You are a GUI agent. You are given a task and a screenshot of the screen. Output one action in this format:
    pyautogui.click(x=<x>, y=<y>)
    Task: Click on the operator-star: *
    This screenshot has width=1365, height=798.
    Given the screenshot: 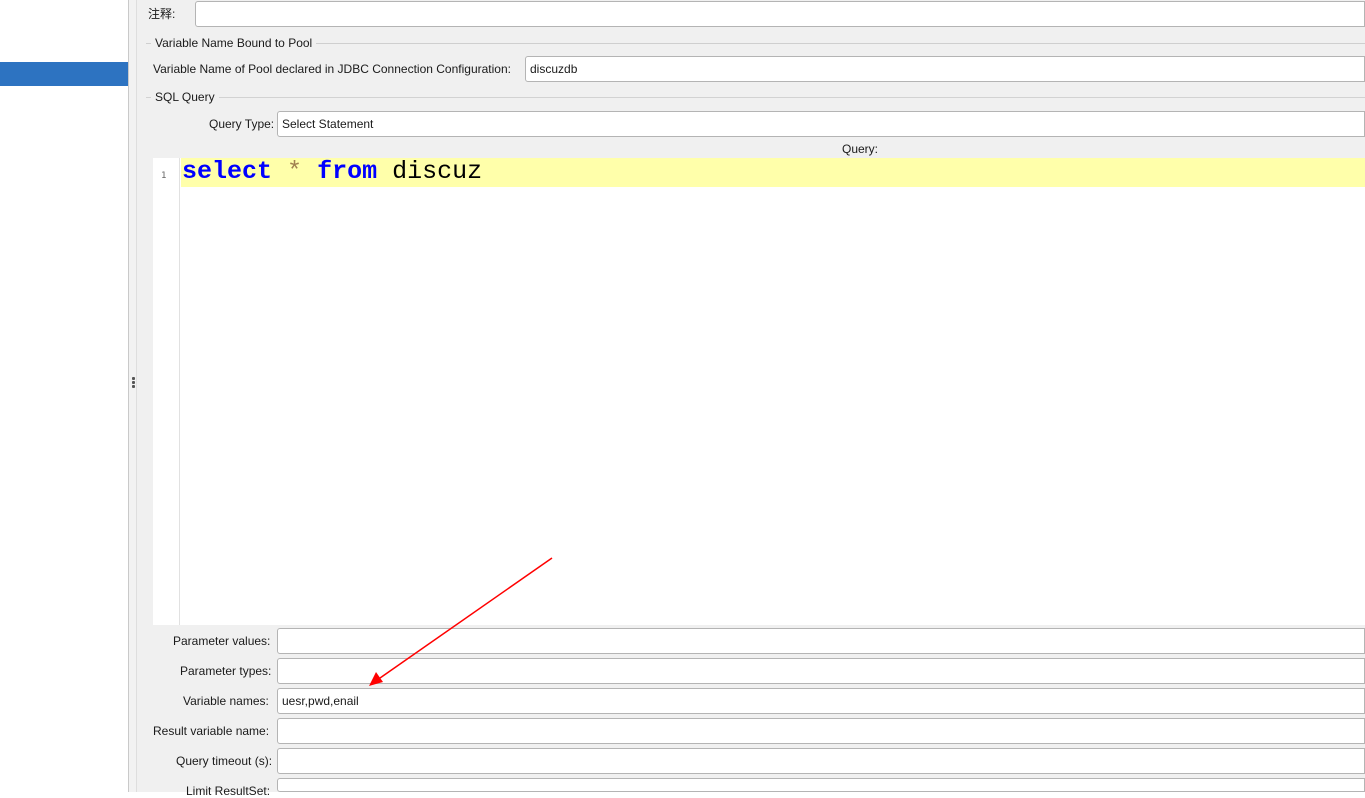 What is the action you would take?
    pyautogui.click(x=295, y=171)
    